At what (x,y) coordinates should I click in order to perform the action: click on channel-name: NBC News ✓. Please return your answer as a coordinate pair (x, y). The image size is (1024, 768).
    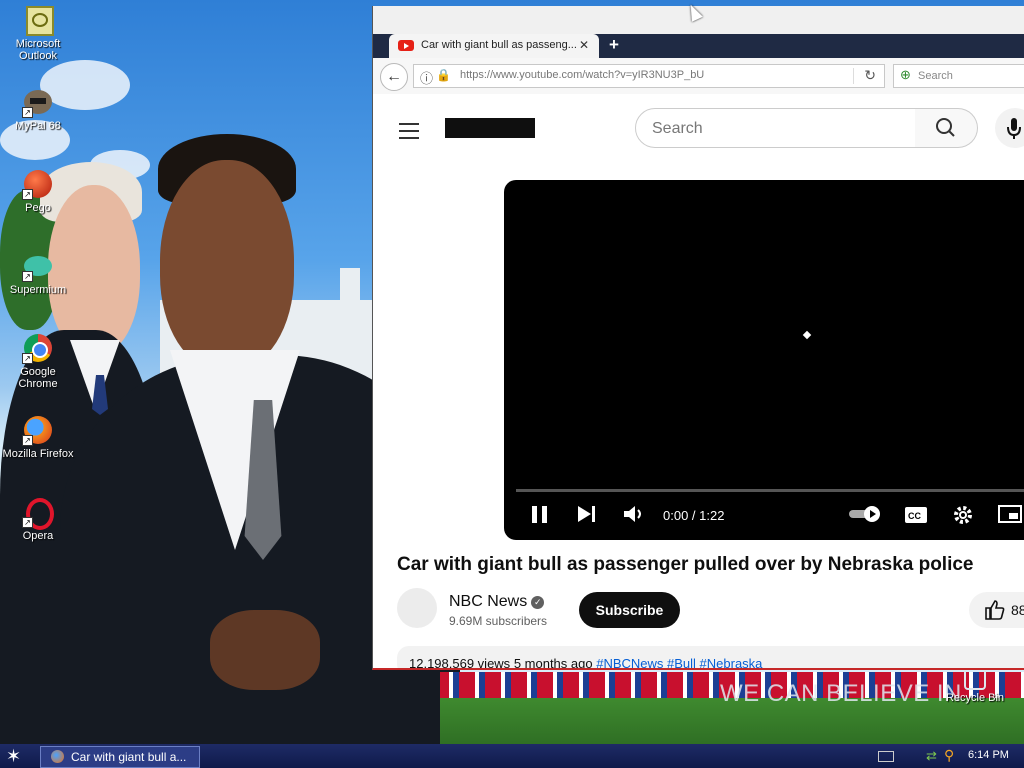
    Looking at the image, I should click on (497, 602).